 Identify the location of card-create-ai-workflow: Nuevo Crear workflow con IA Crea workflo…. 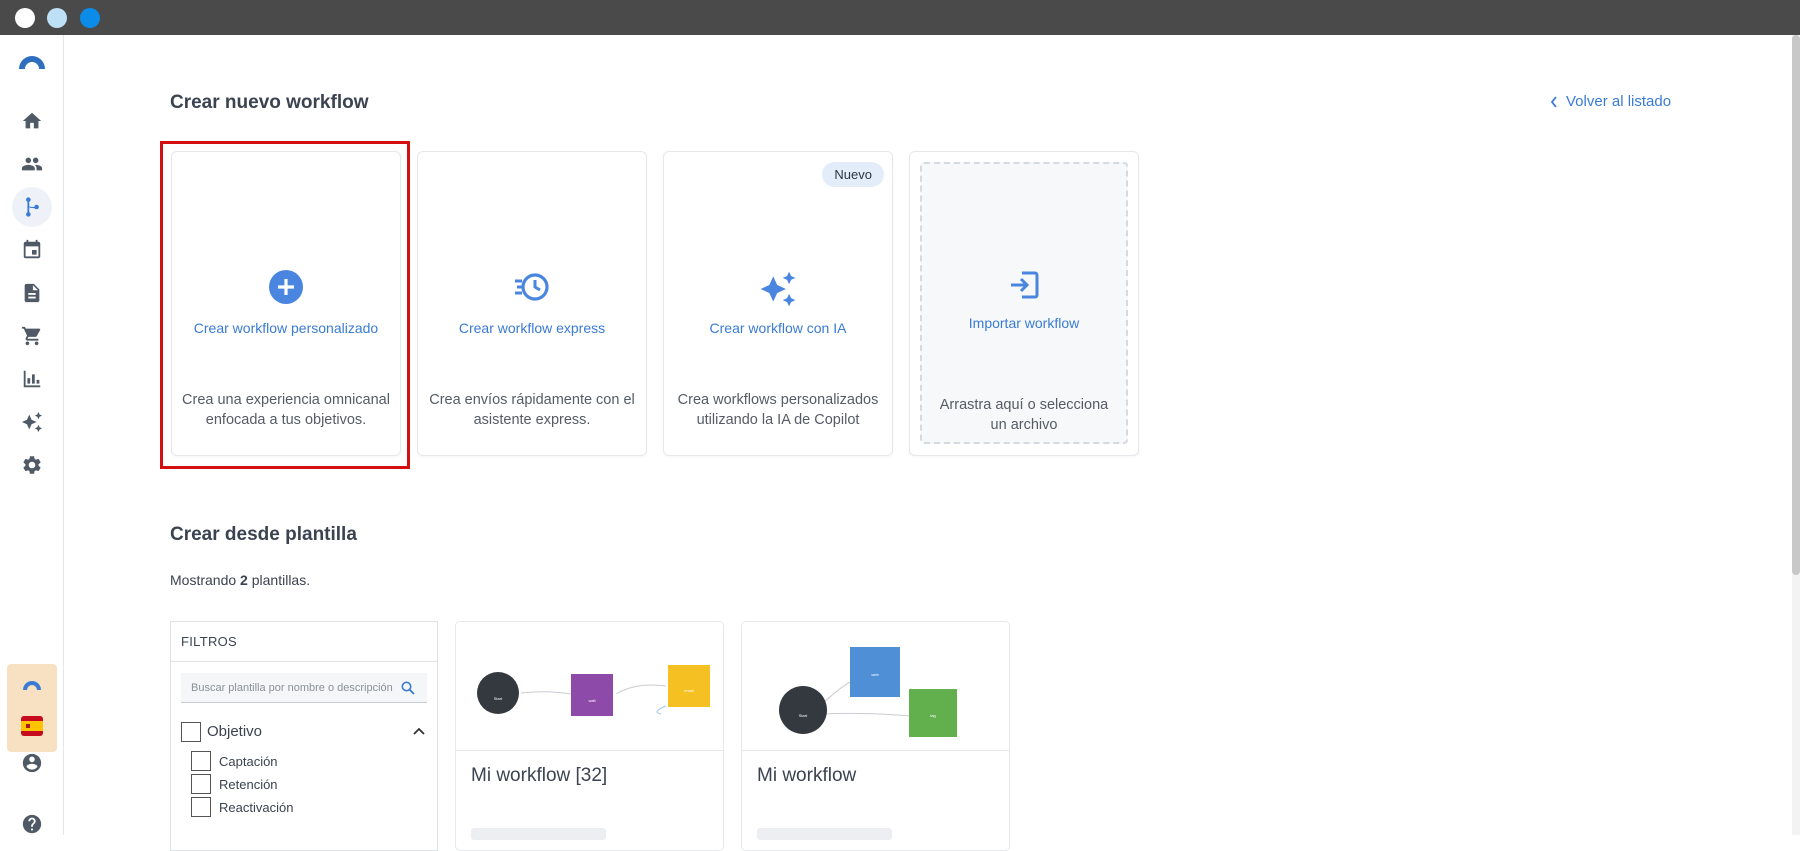
(778, 303).